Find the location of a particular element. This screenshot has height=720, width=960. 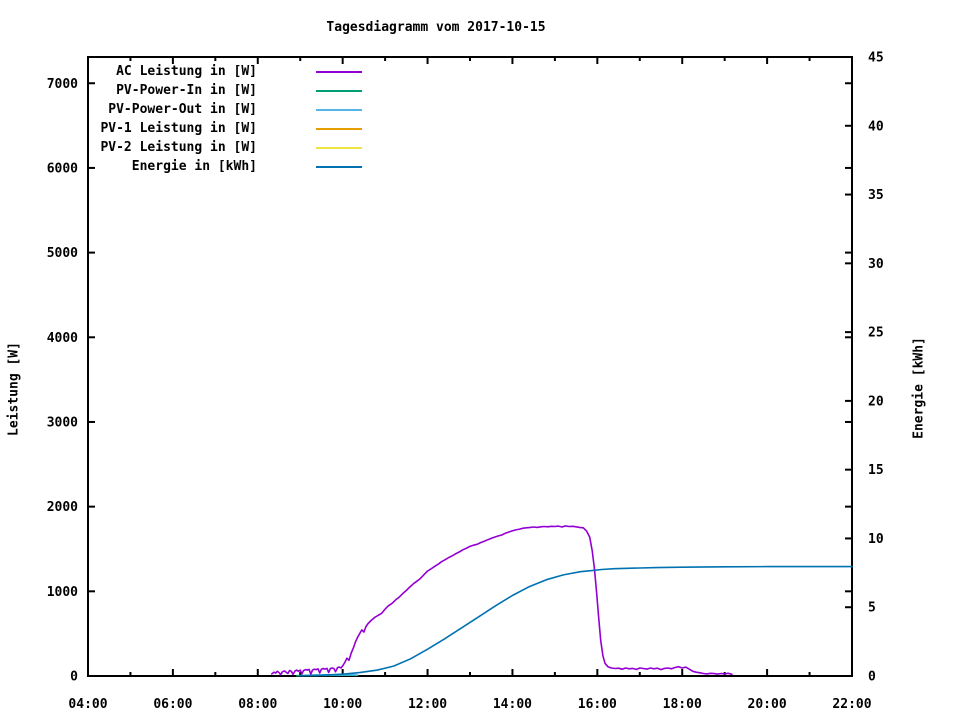

x-axis-tick-label: 08:00 is located at coordinates (257, 704).